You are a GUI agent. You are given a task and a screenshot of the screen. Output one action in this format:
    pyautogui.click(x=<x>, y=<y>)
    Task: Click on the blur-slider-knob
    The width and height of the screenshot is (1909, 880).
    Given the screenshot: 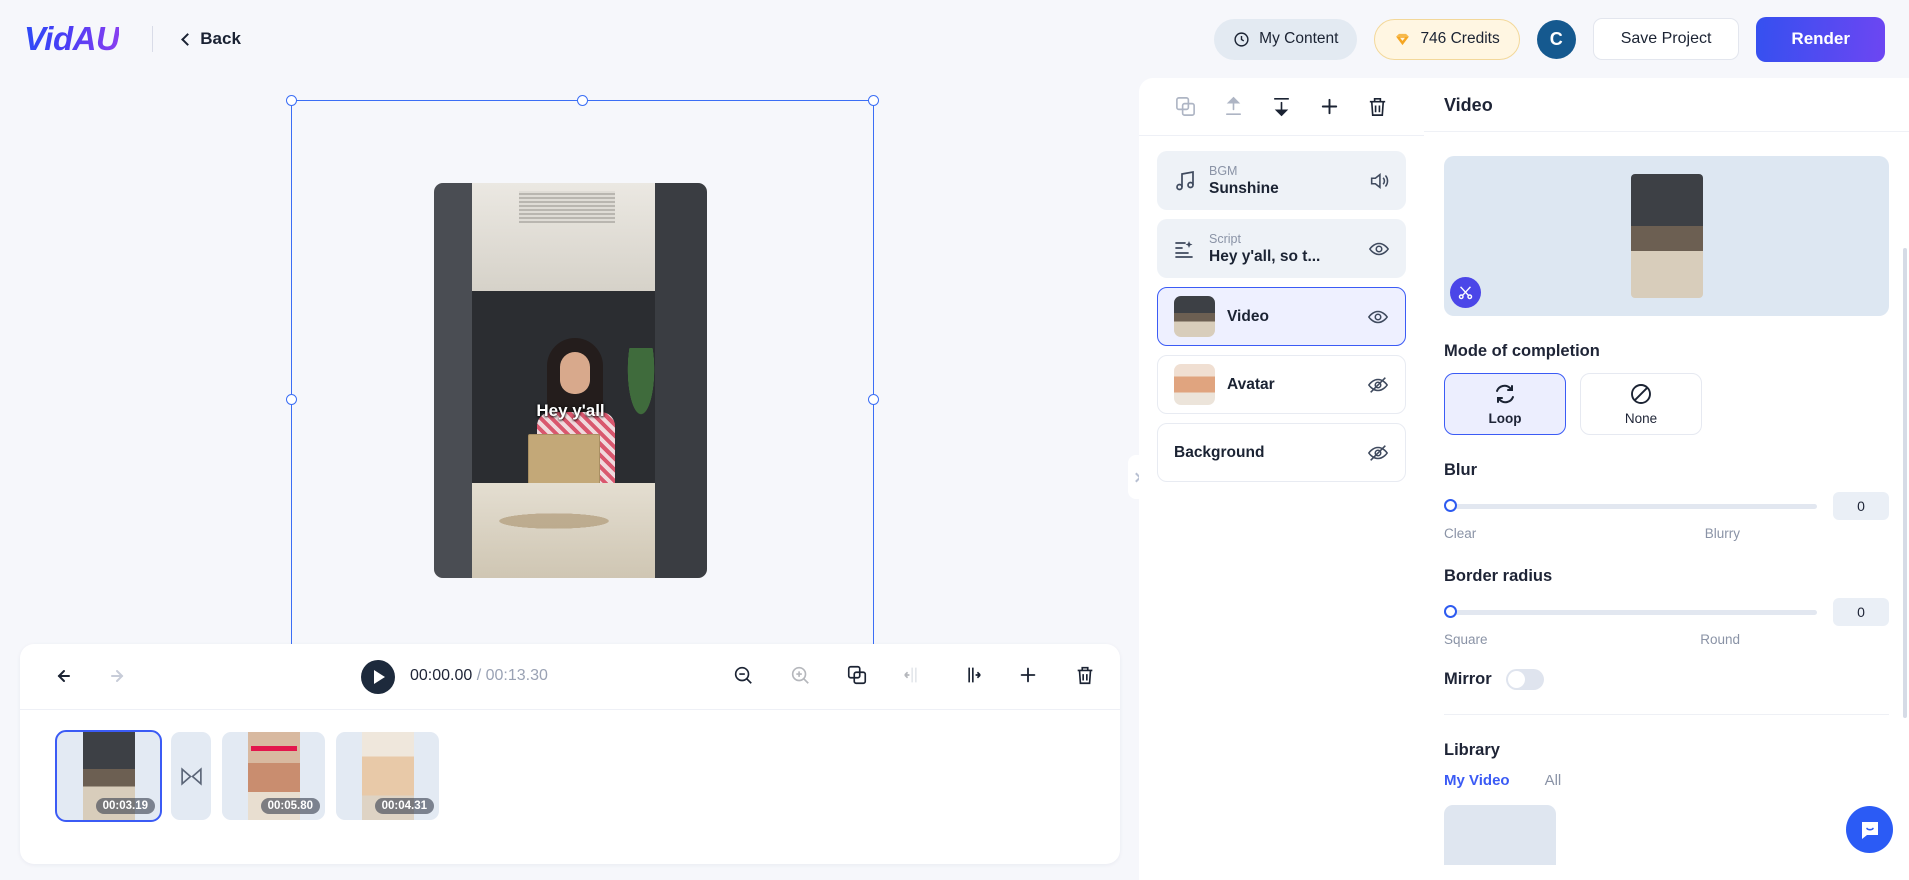 What is the action you would take?
    pyautogui.click(x=1450, y=505)
    